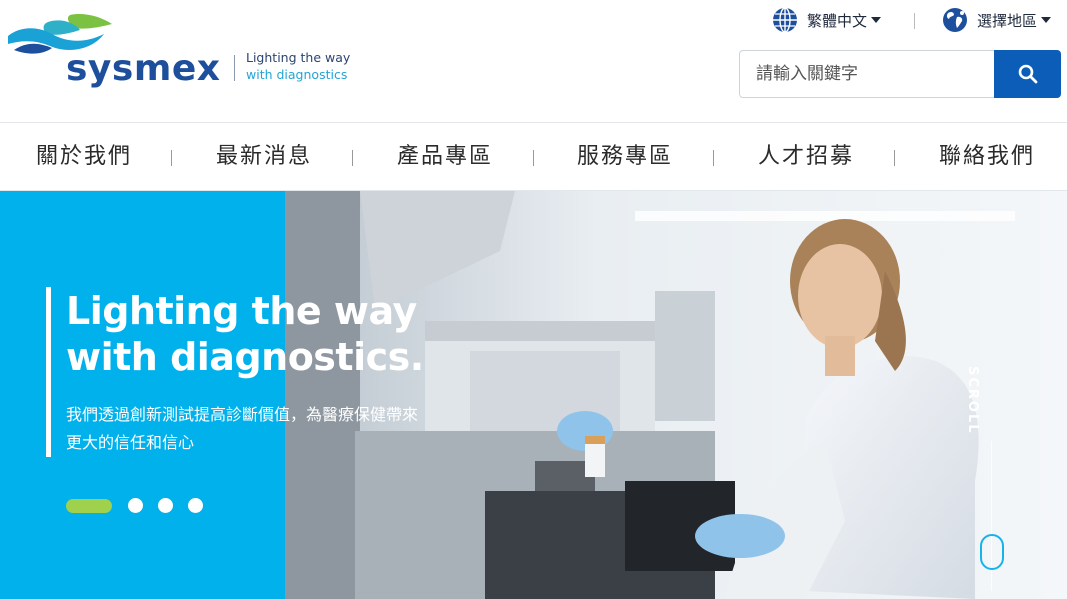  I want to click on nav-item-careers: 人才招募, so click(806, 157).